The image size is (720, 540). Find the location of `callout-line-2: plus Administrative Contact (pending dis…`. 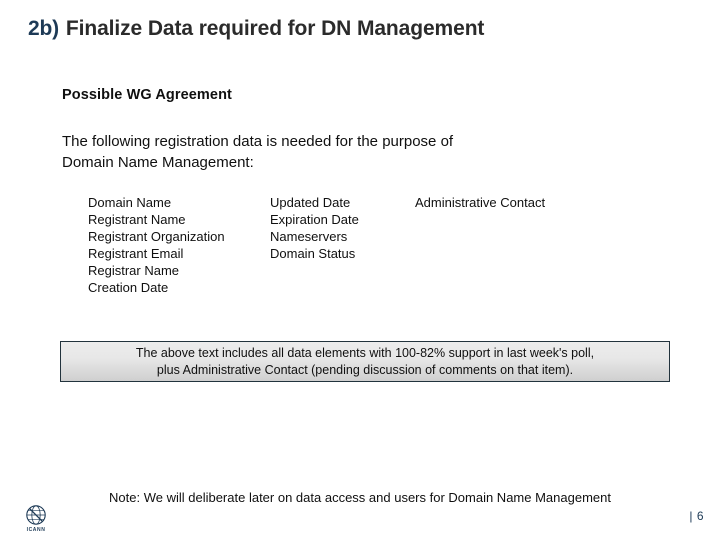

callout-line-2: plus Administrative Contact (pending dis… is located at coordinates (365, 369).